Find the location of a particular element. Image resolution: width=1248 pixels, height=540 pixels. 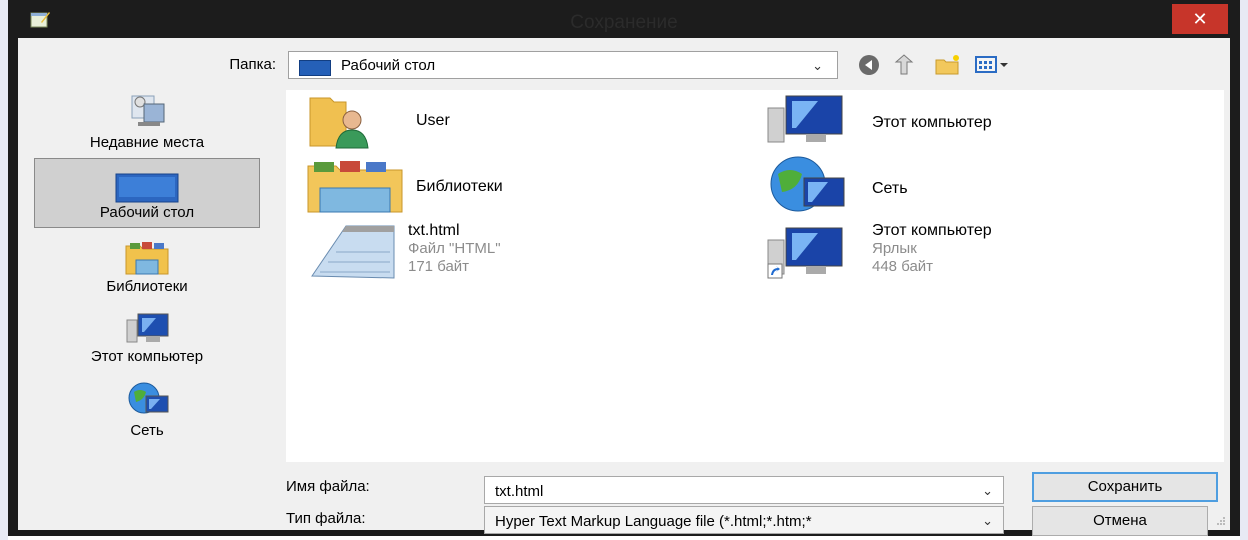

place-network: Сеть is located at coordinates (147, 411).